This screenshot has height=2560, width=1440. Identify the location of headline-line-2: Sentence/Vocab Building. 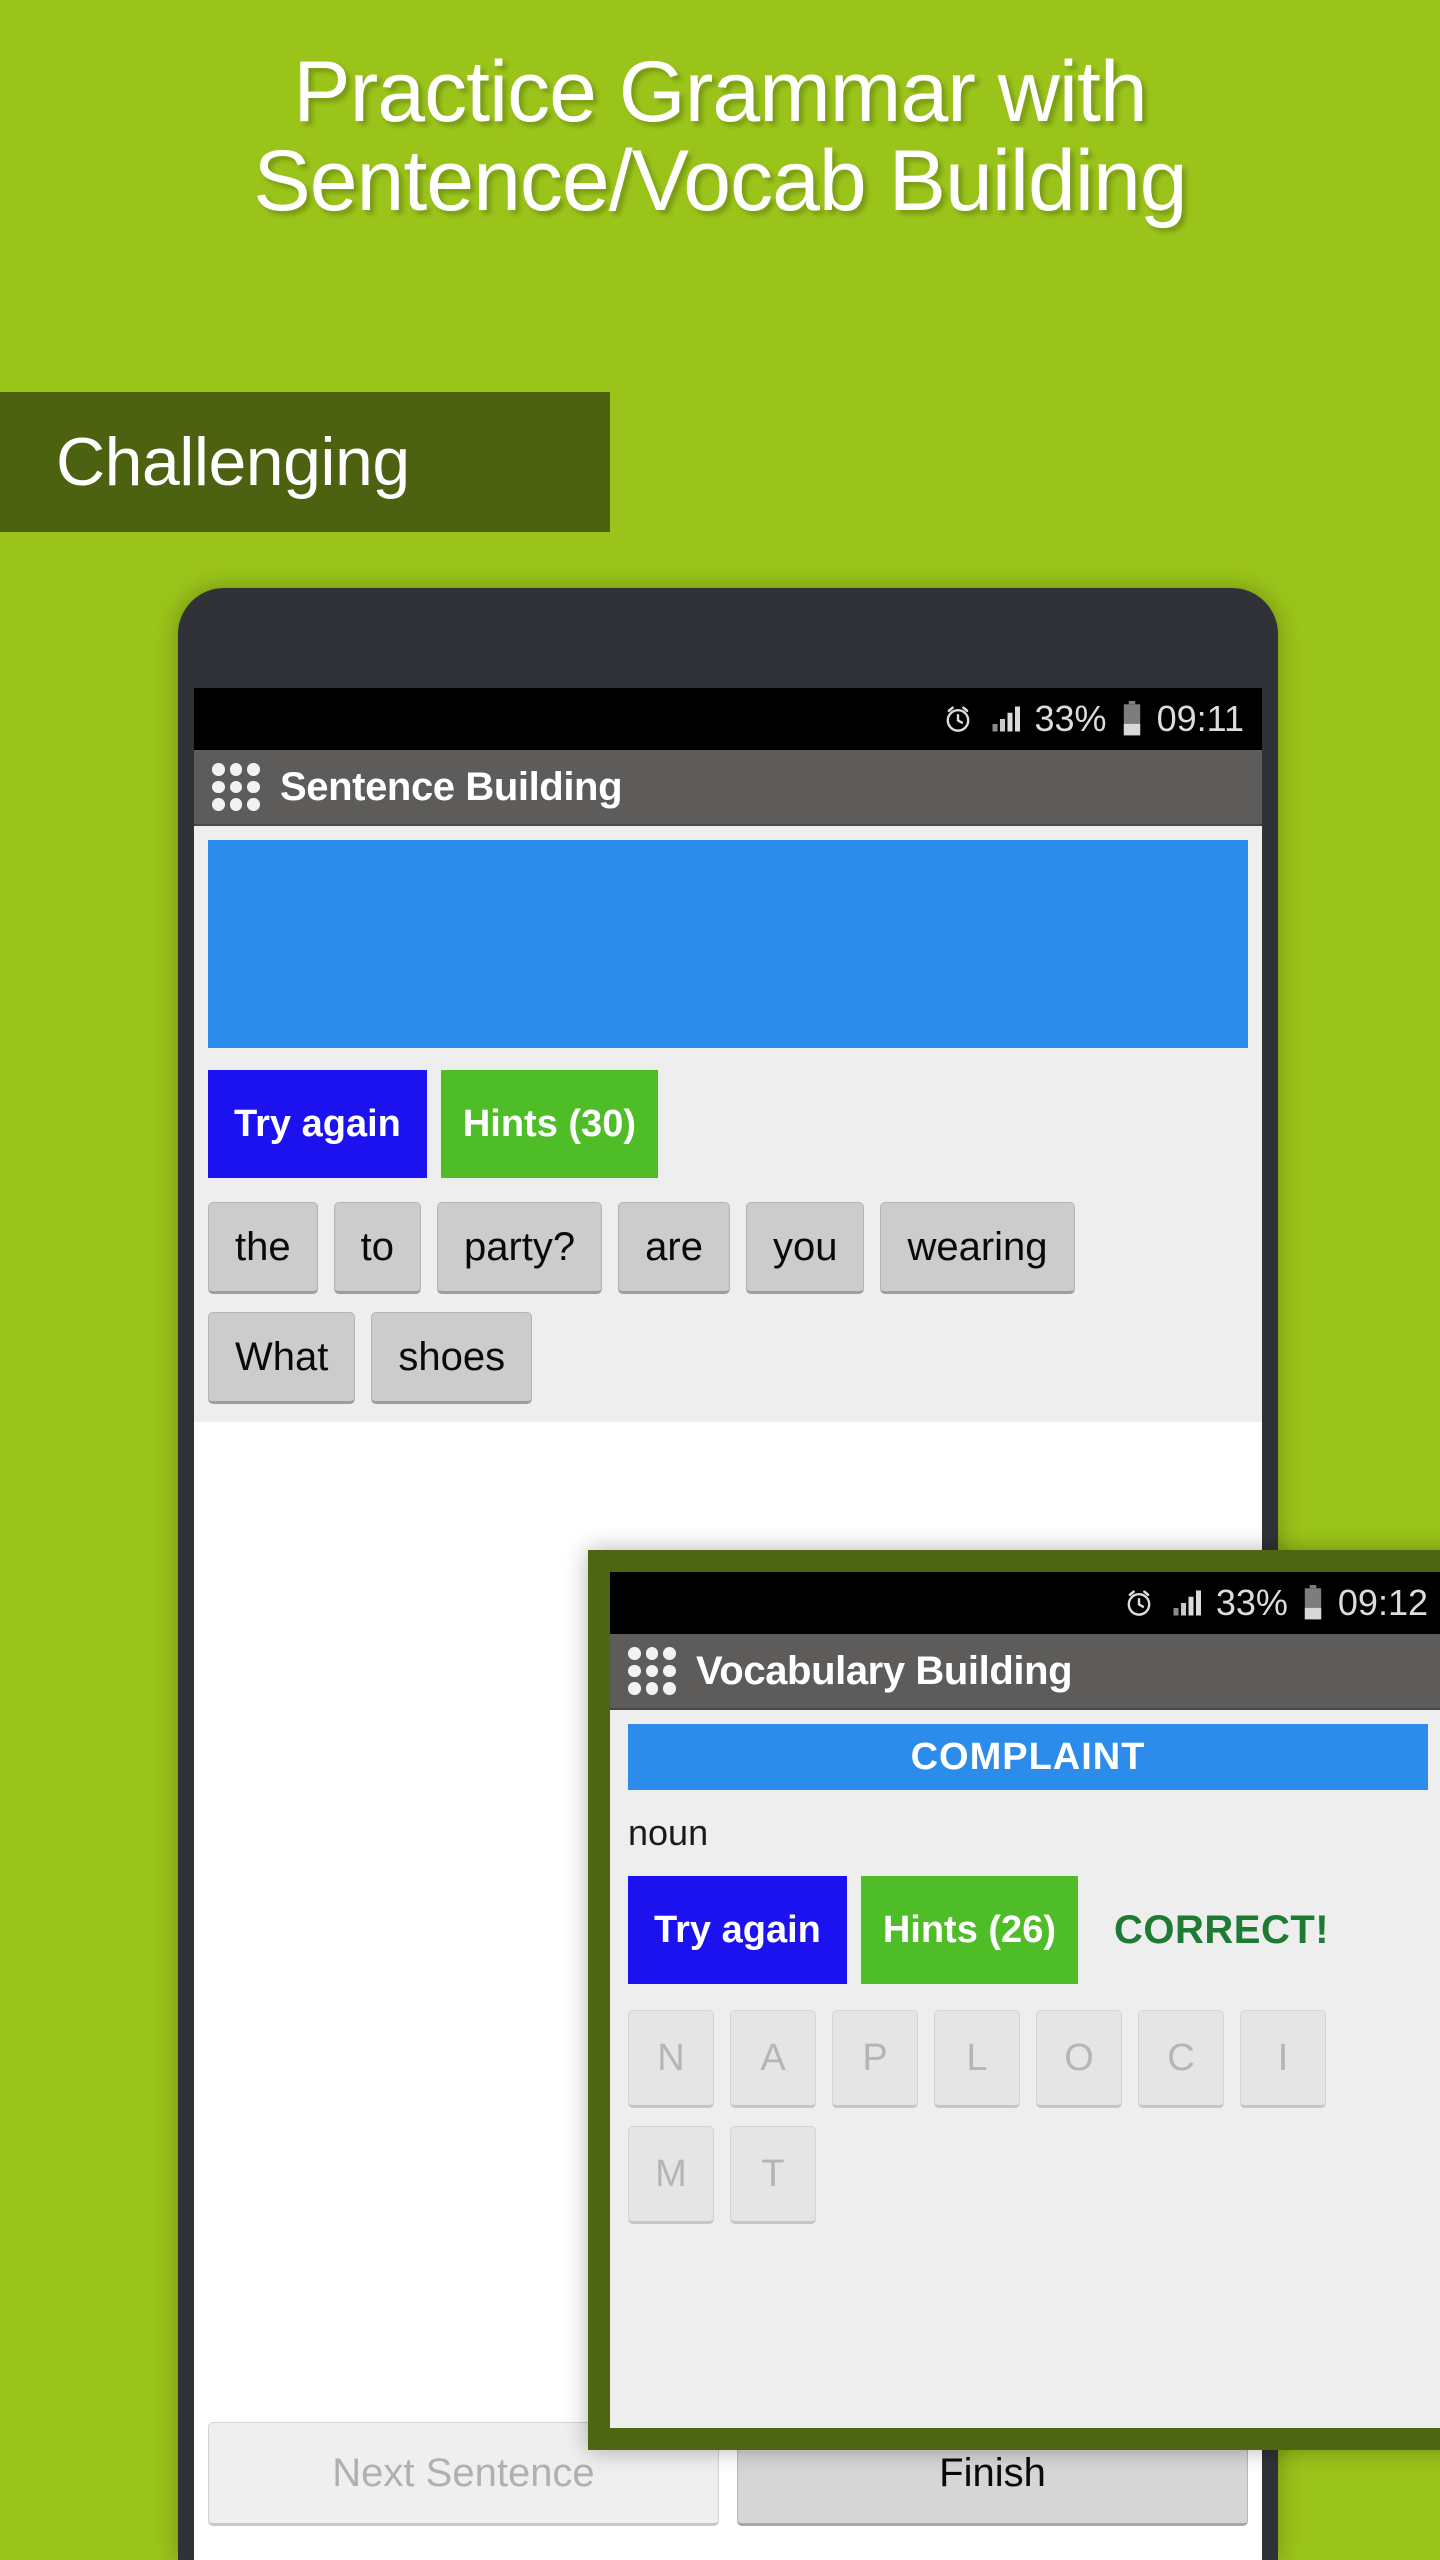
(720, 181).